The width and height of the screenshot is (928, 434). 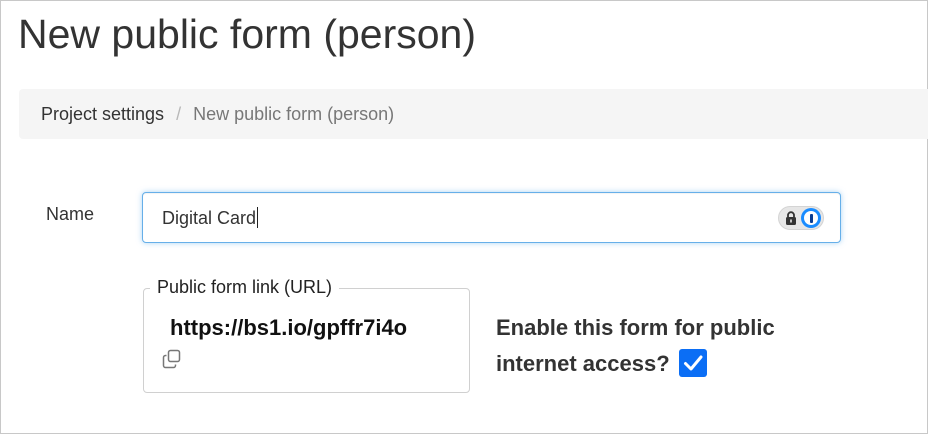 What do you see at coordinates (258, 217) in the screenshot?
I see `text-caret` at bounding box center [258, 217].